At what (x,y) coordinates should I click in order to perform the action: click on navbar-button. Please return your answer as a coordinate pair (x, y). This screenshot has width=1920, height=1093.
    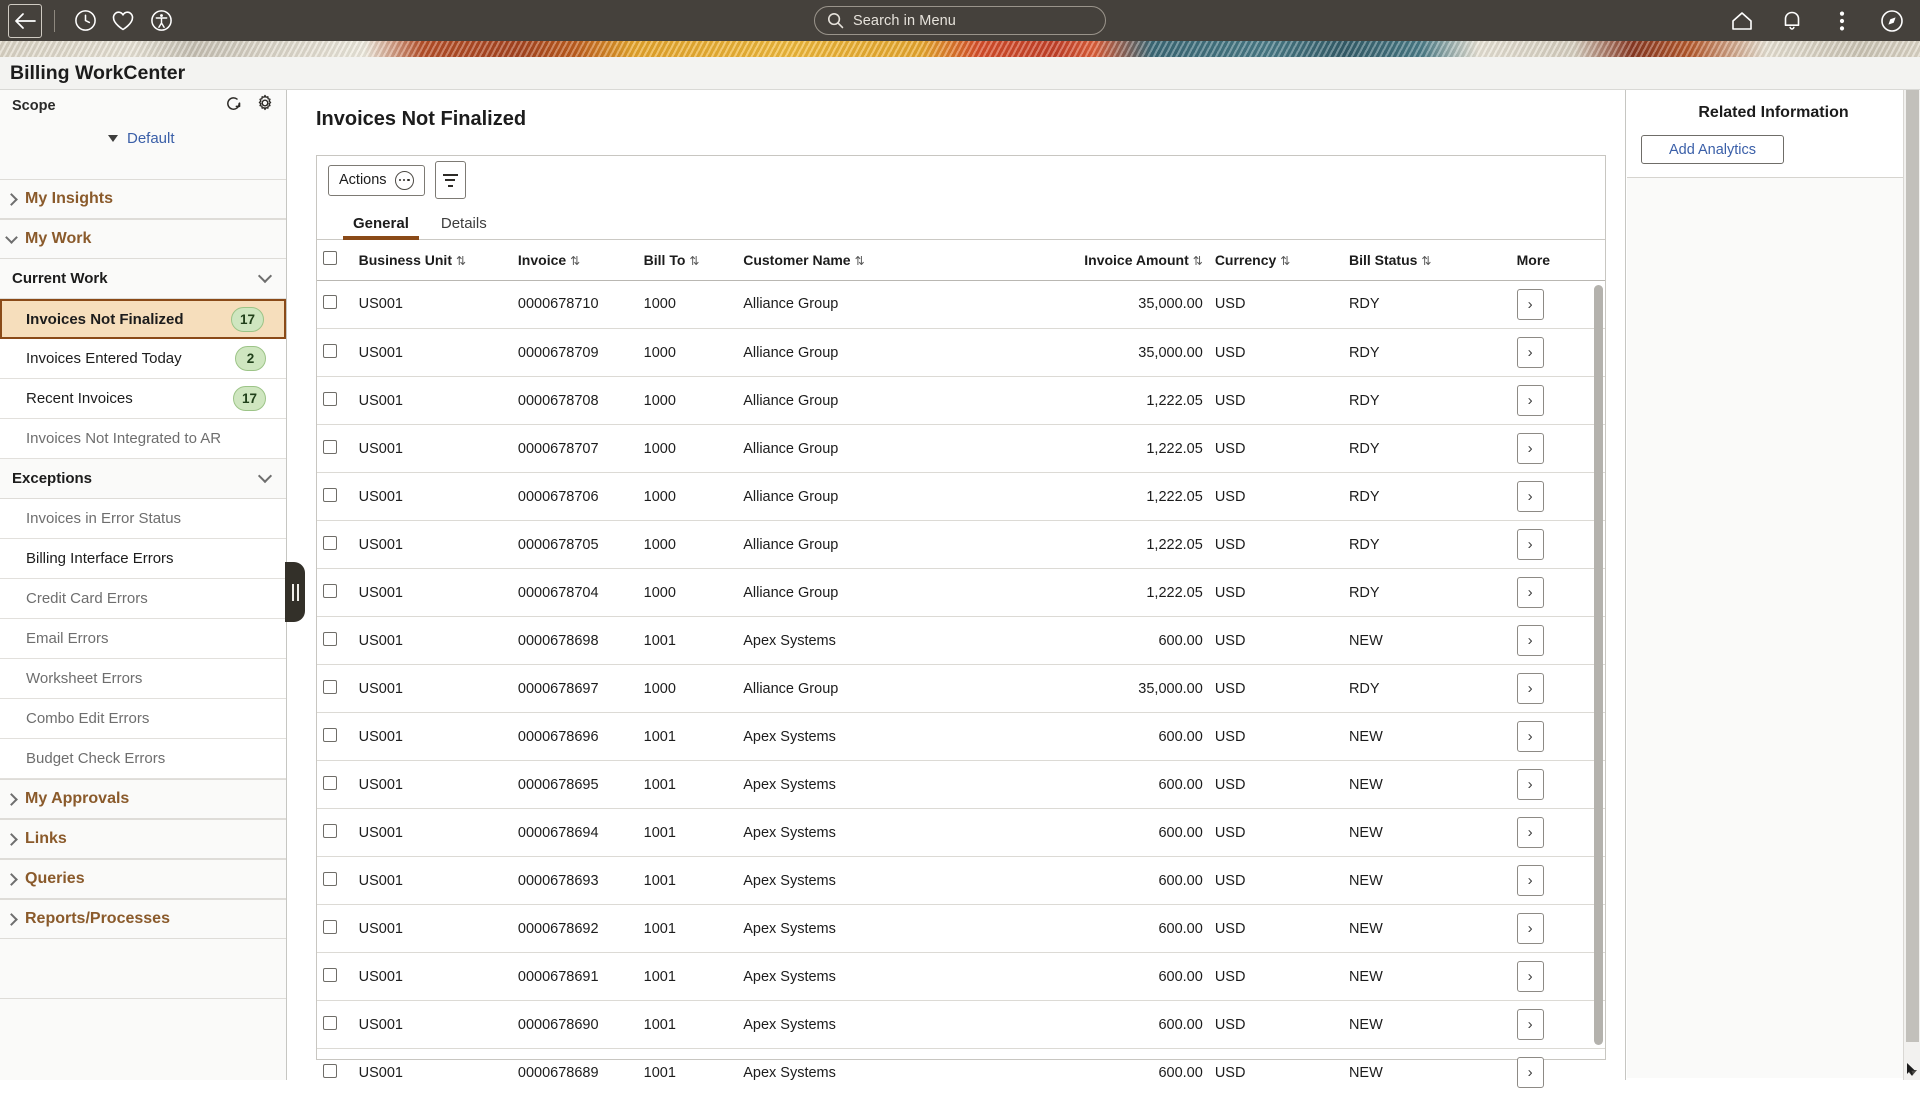
    Looking at the image, I should click on (1892, 21).